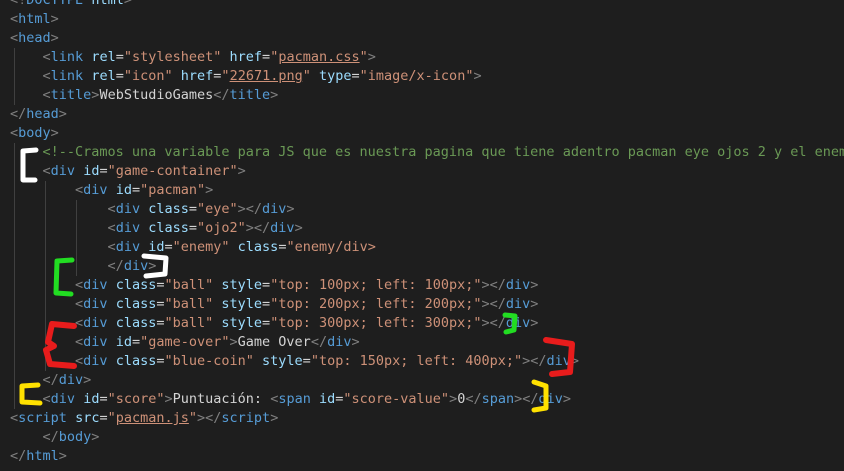  What do you see at coordinates (172, 171) in the screenshot?
I see `code-token: "game-container"` at bounding box center [172, 171].